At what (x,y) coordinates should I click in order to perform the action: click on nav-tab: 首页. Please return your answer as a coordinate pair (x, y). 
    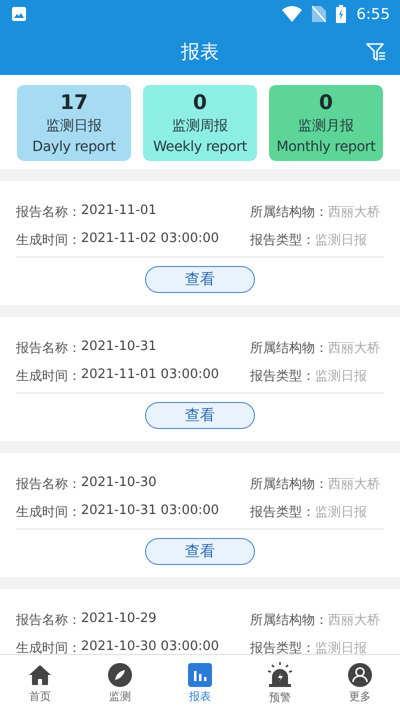
    Looking at the image, I should click on (40, 683).